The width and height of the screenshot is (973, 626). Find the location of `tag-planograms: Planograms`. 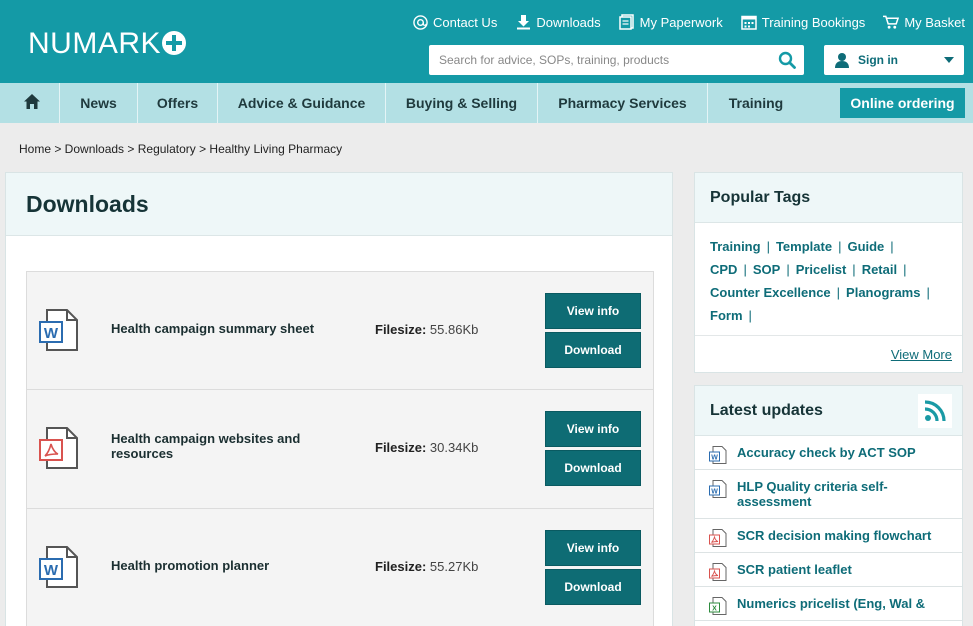

tag-planograms: Planograms is located at coordinates (883, 292).